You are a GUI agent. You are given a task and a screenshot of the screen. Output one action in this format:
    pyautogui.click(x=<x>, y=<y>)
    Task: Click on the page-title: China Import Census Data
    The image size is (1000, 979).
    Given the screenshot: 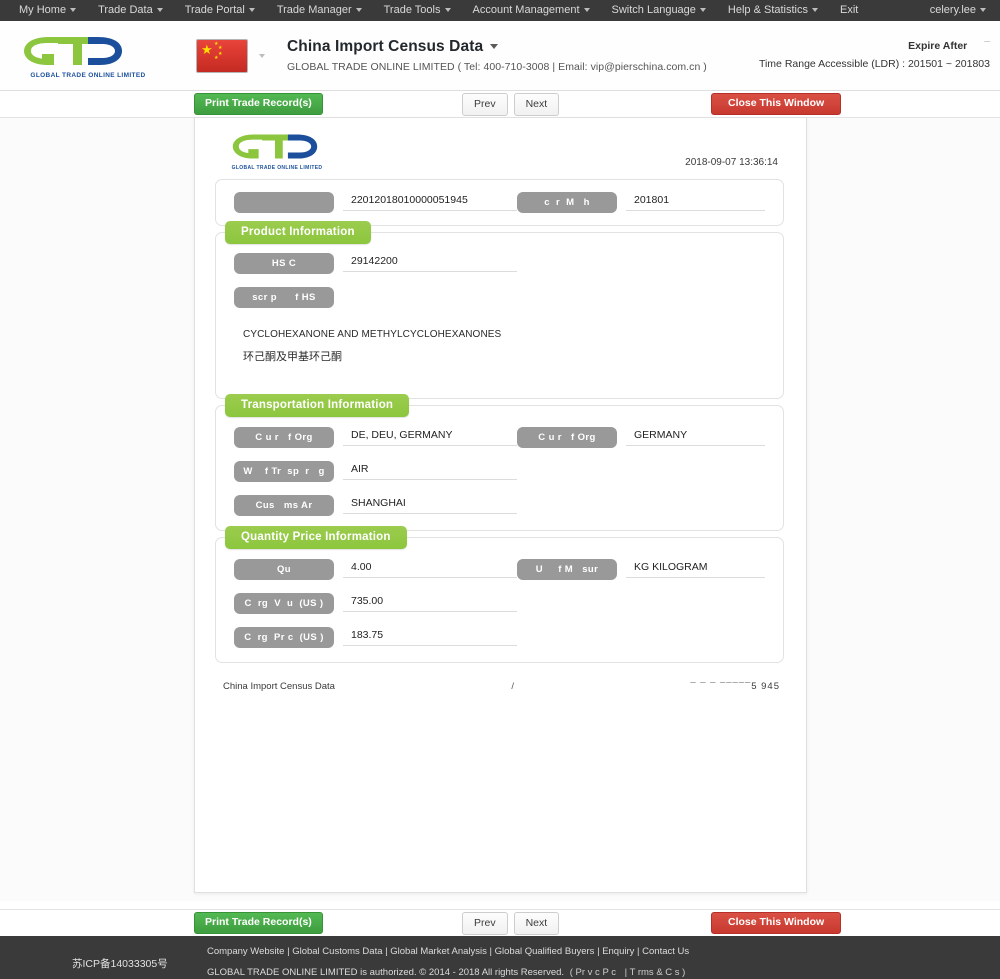 What is the action you would take?
    pyautogui.click(x=523, y=47)
    